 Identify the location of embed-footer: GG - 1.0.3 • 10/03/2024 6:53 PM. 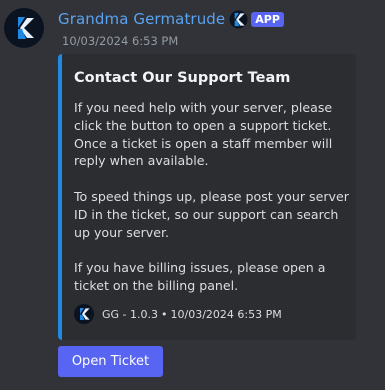
(178, 314).